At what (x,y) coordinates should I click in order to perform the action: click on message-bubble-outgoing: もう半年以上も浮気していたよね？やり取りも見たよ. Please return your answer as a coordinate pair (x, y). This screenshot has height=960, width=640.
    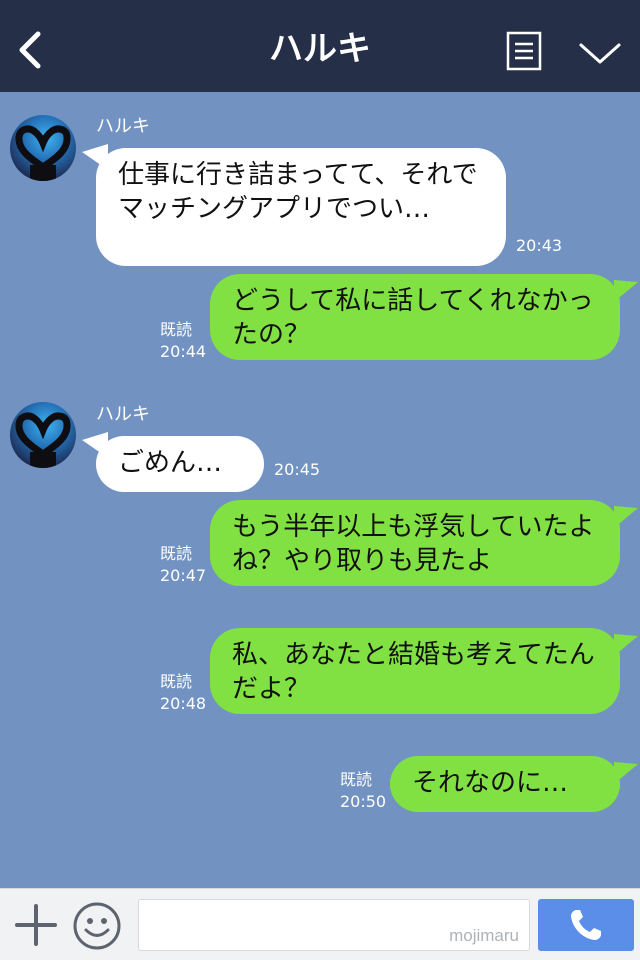
    Looking at the image, I should click on (415, 543).